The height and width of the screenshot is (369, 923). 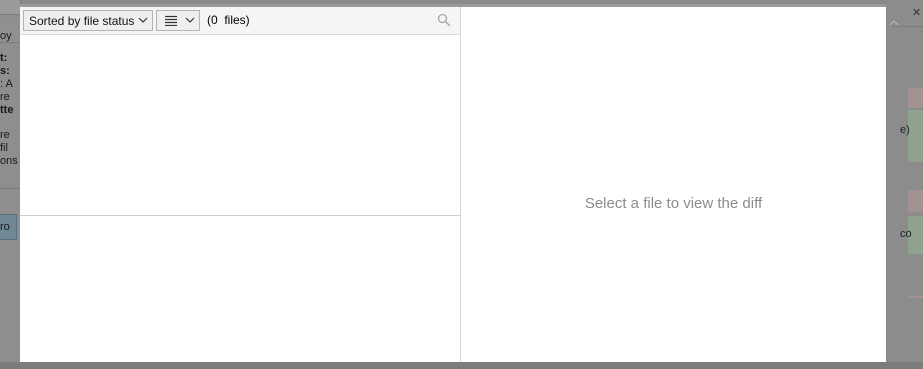 What do you see at coordinates (8, 227) in the screenshot?
I see `background-button: ro` at bounding box center [8, 227].